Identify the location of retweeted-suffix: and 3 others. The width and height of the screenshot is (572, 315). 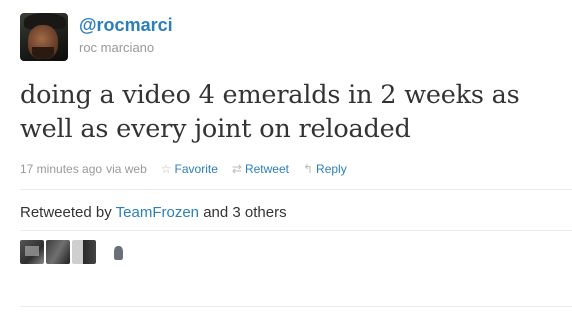
(245, 212).